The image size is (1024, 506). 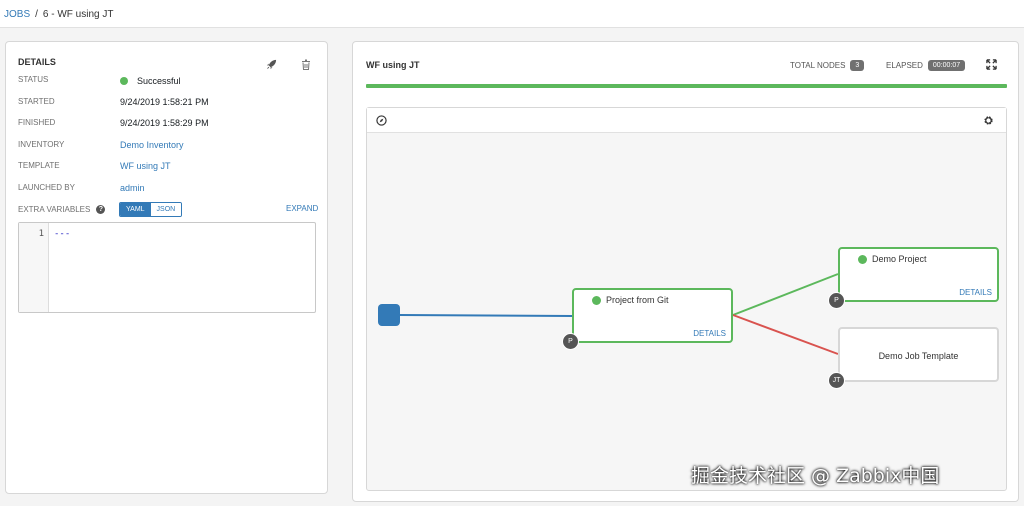 I want to click on format-toggle: YAML JSON, so click(x=151, y=209).